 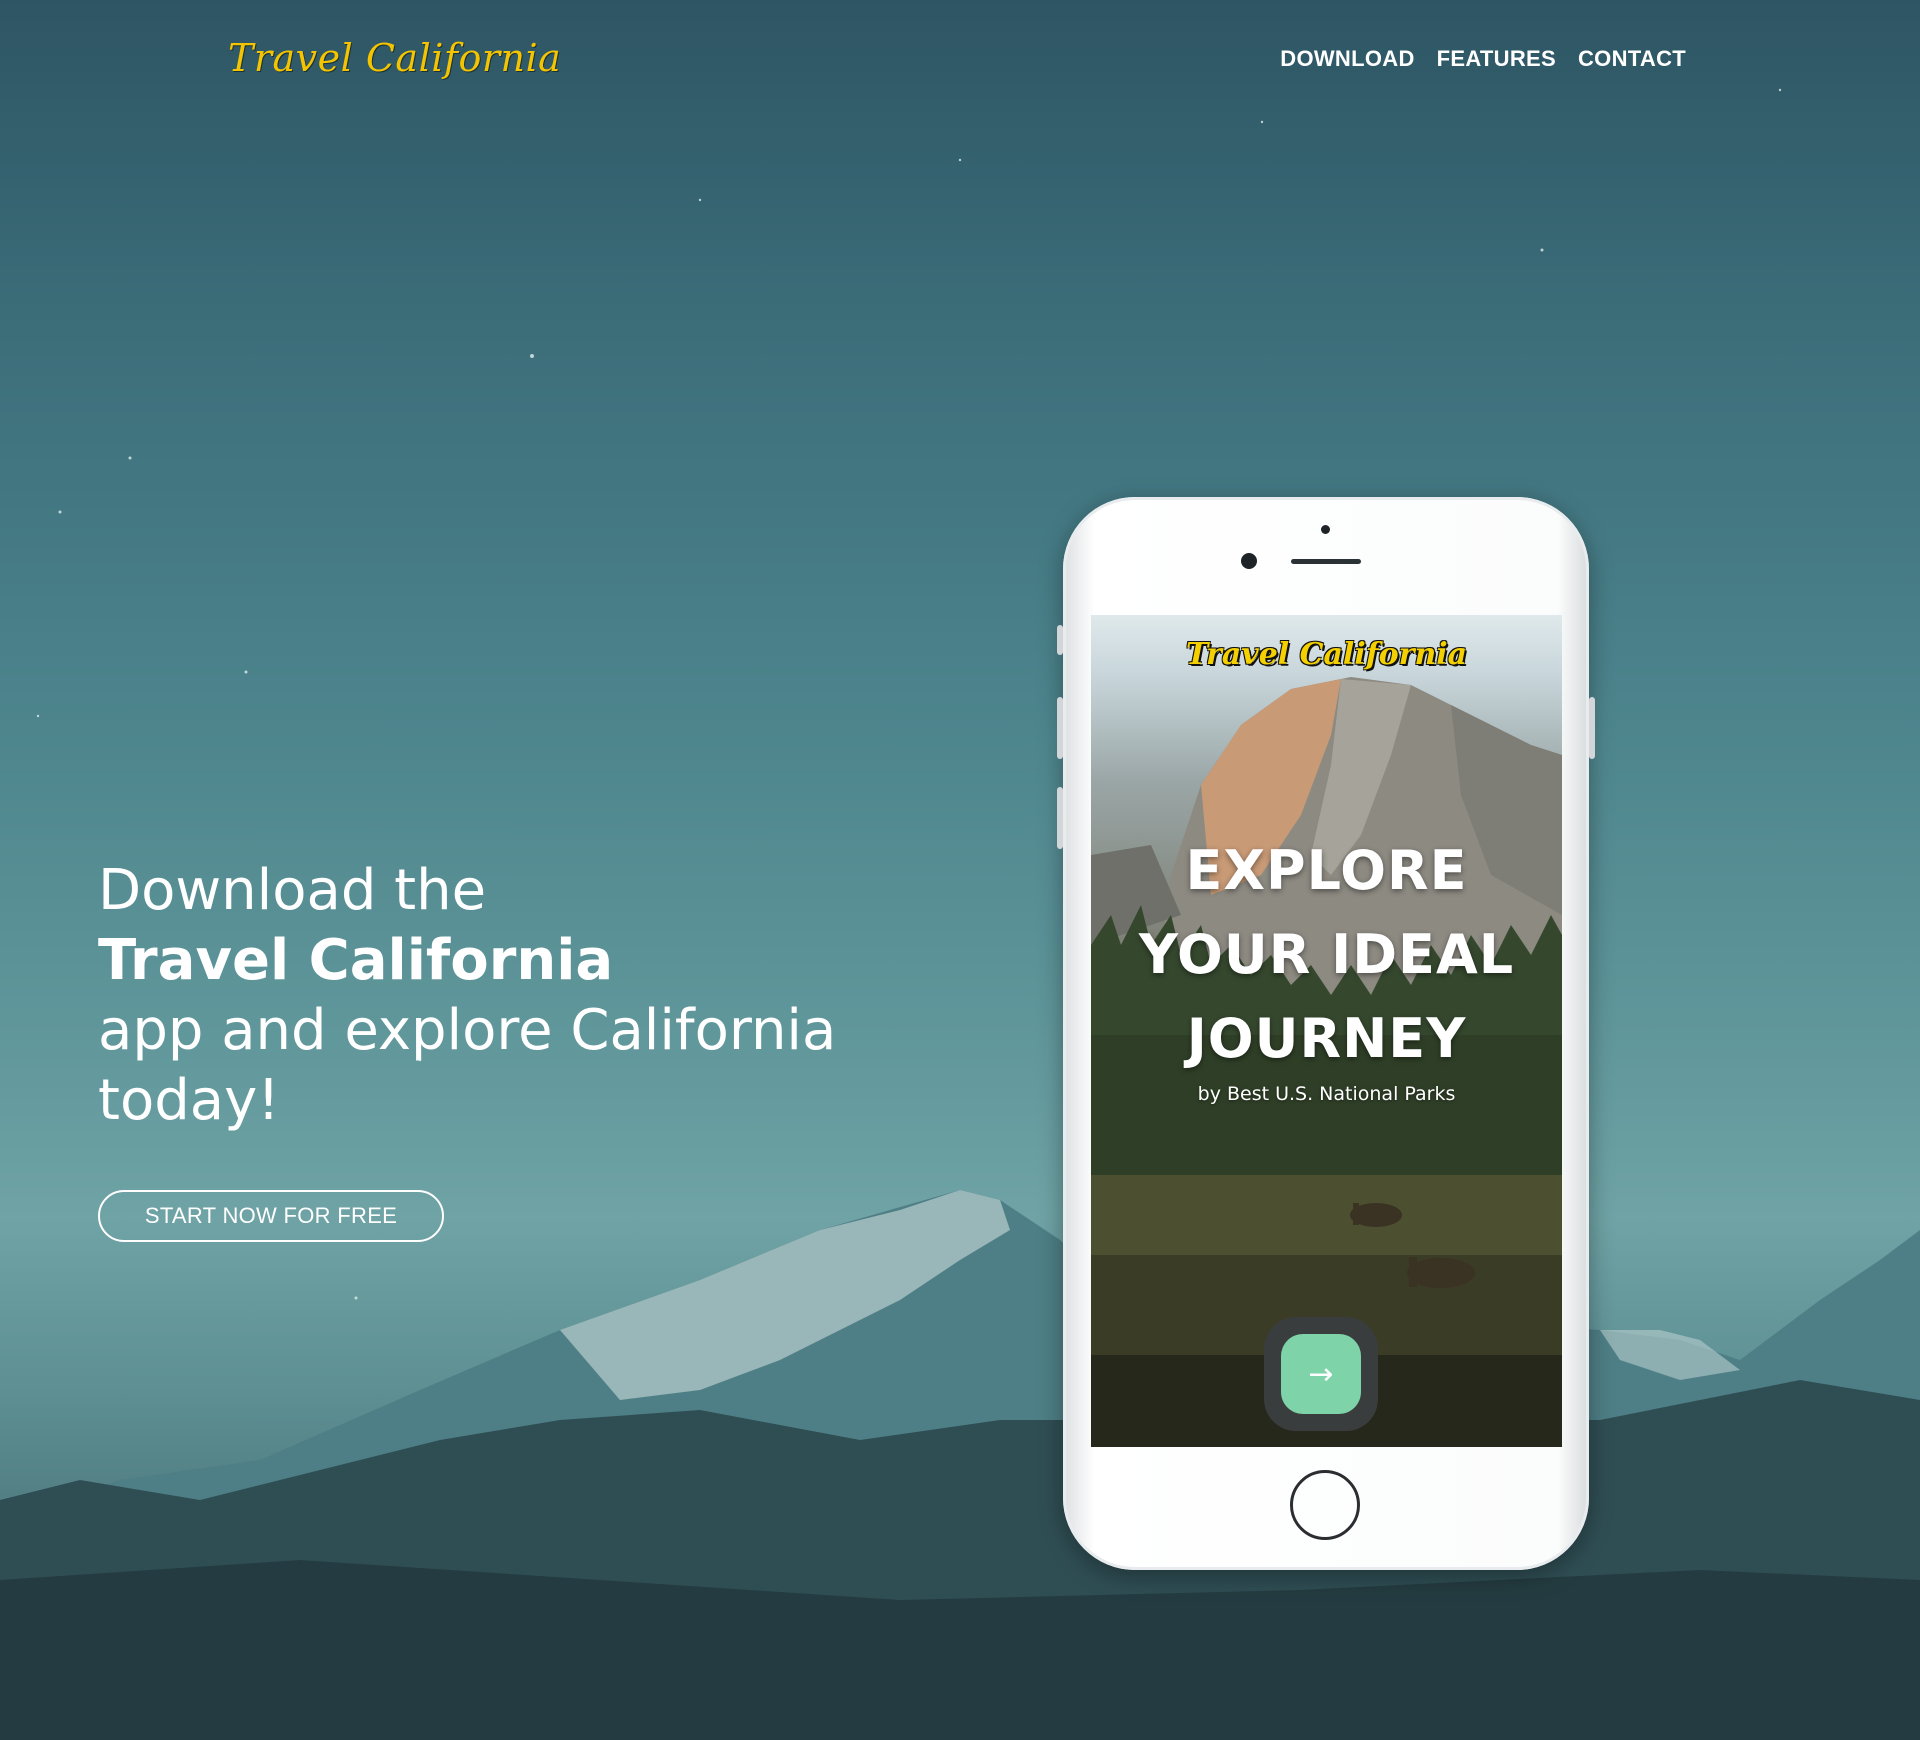 What do you see at coordinates (1326, 654) in the screenshot?
I see `app-logo: Travel California` at bounding box center [1326, 654].